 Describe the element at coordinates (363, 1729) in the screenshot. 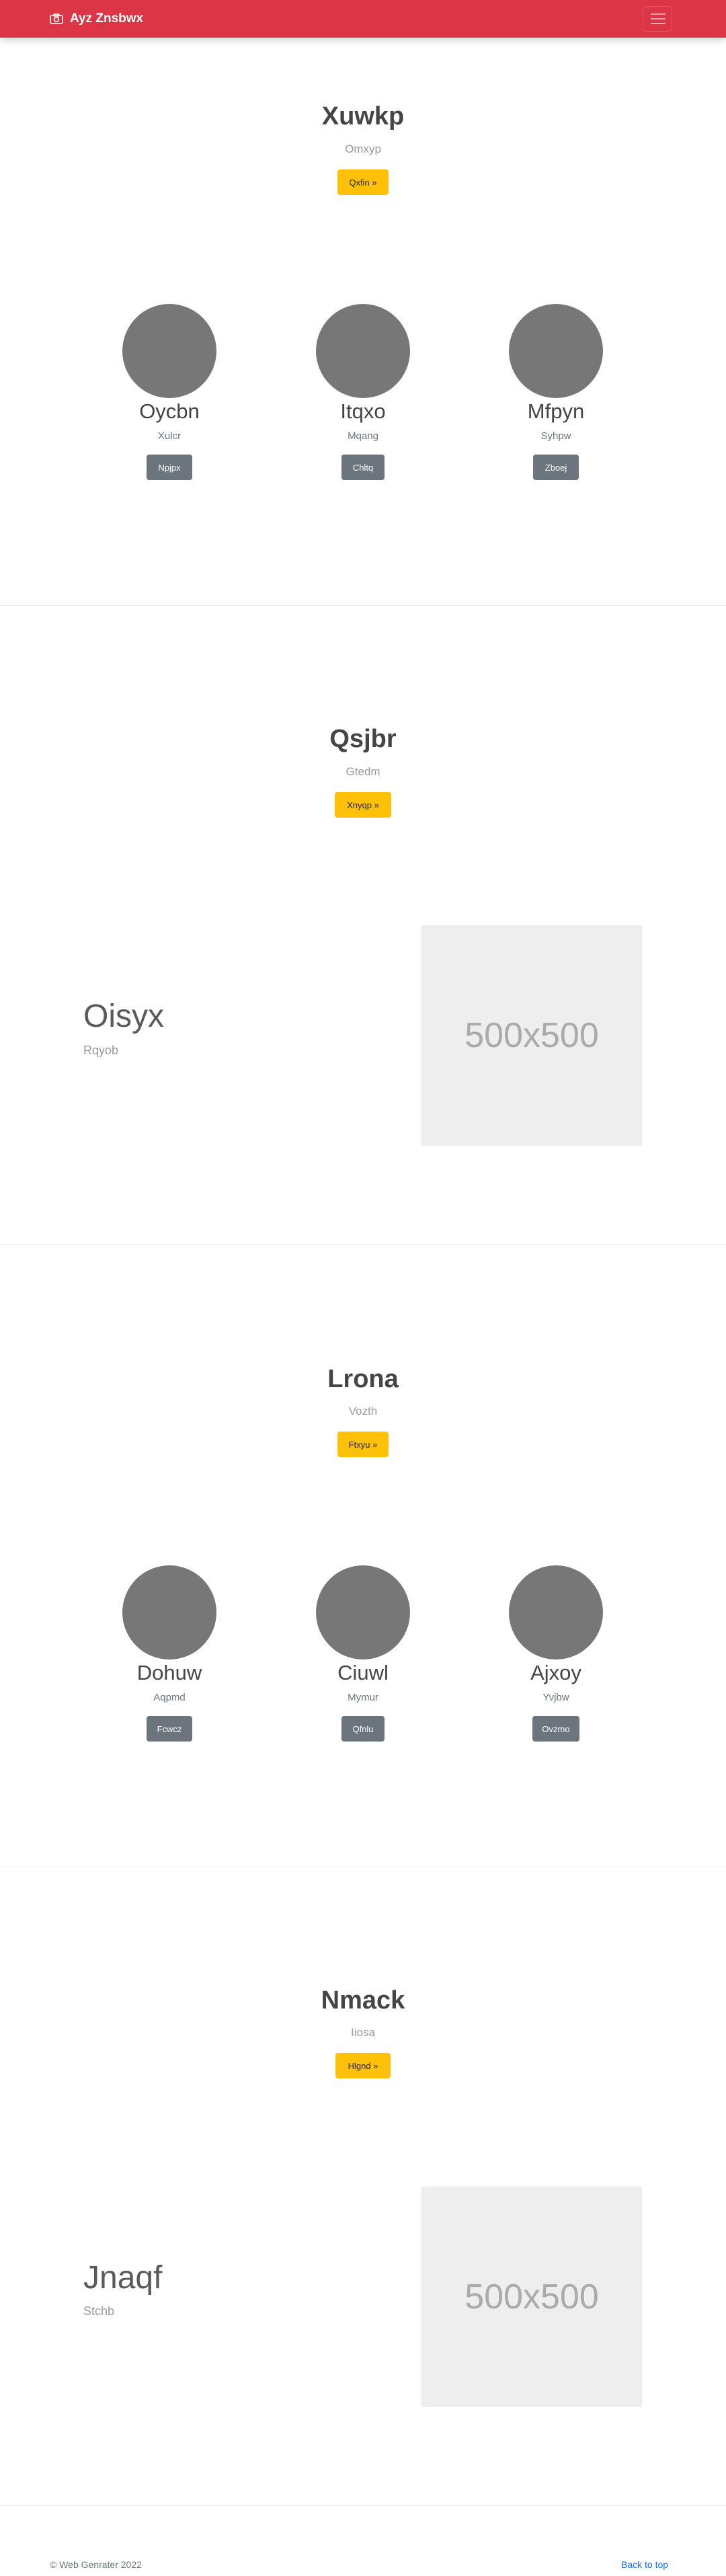

I see `feature-button: Qfnlu` at that location.